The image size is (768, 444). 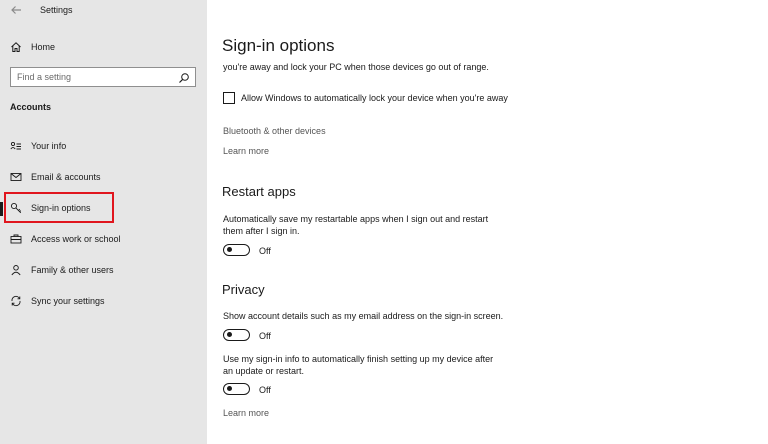 I want to click on restart-apps-toggle, so click(x=236, y=250).